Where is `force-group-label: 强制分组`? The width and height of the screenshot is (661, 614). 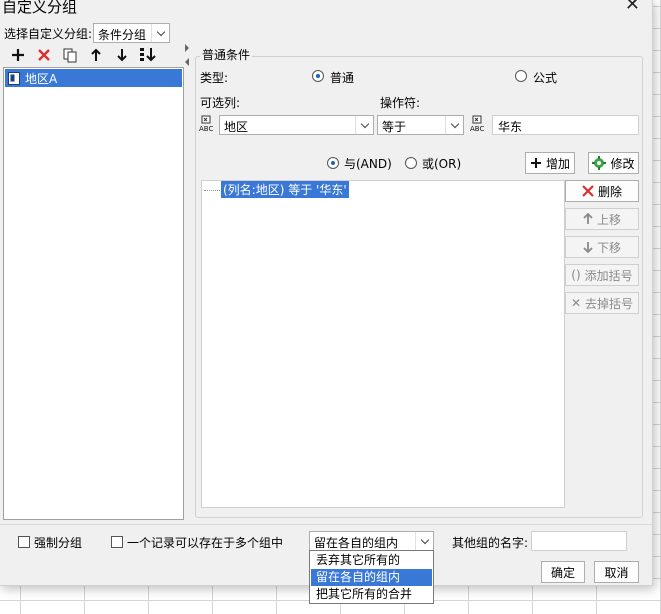
force-group-label: 强制分组 is located at coordinates (58, 542).